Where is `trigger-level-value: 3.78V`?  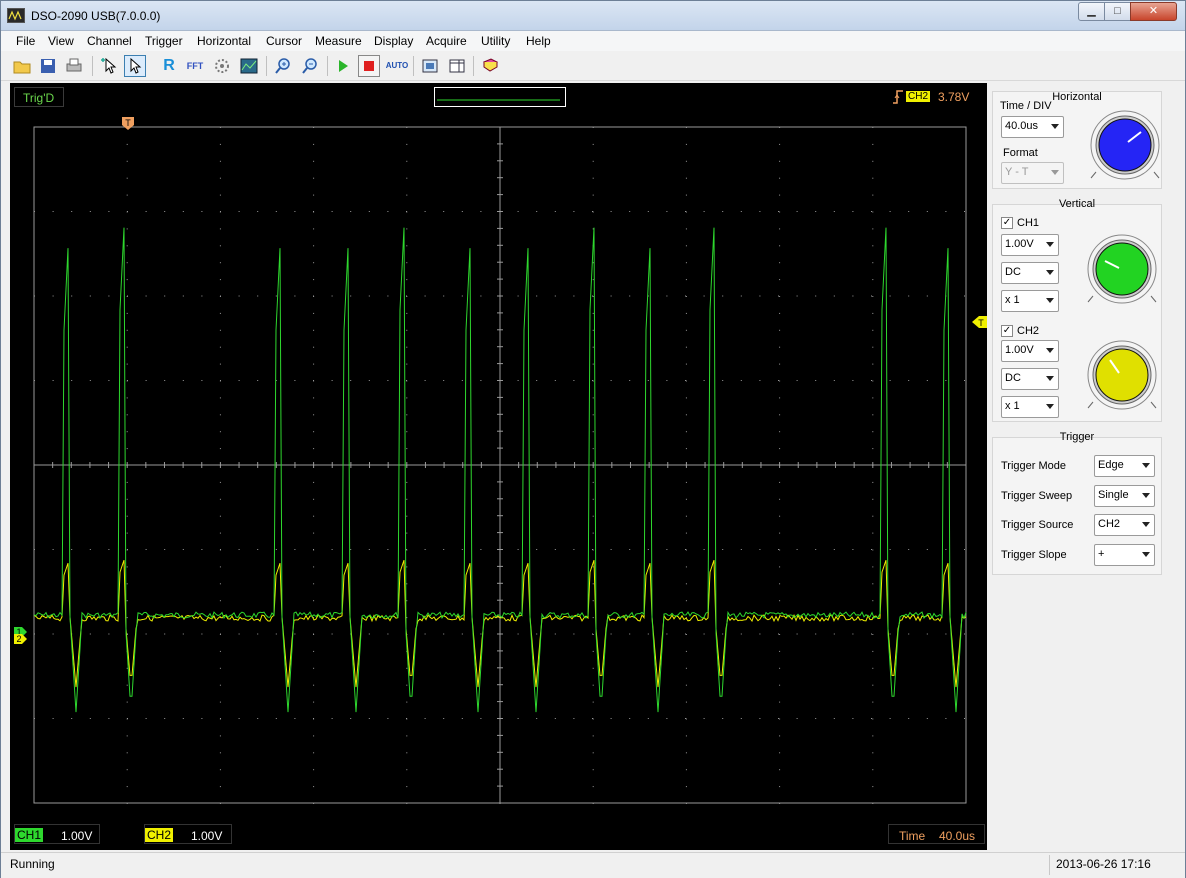 trigger-level-value: 3.78V is located at coordinates (954, 97).